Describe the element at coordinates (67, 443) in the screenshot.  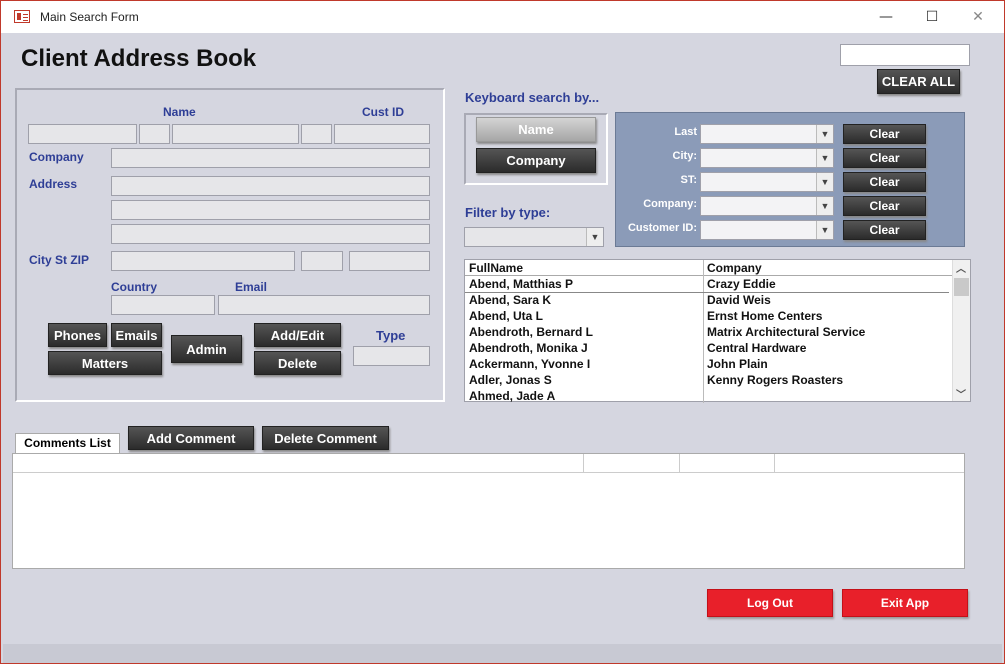
I see `comments-list-tab: Comments List` at that location.